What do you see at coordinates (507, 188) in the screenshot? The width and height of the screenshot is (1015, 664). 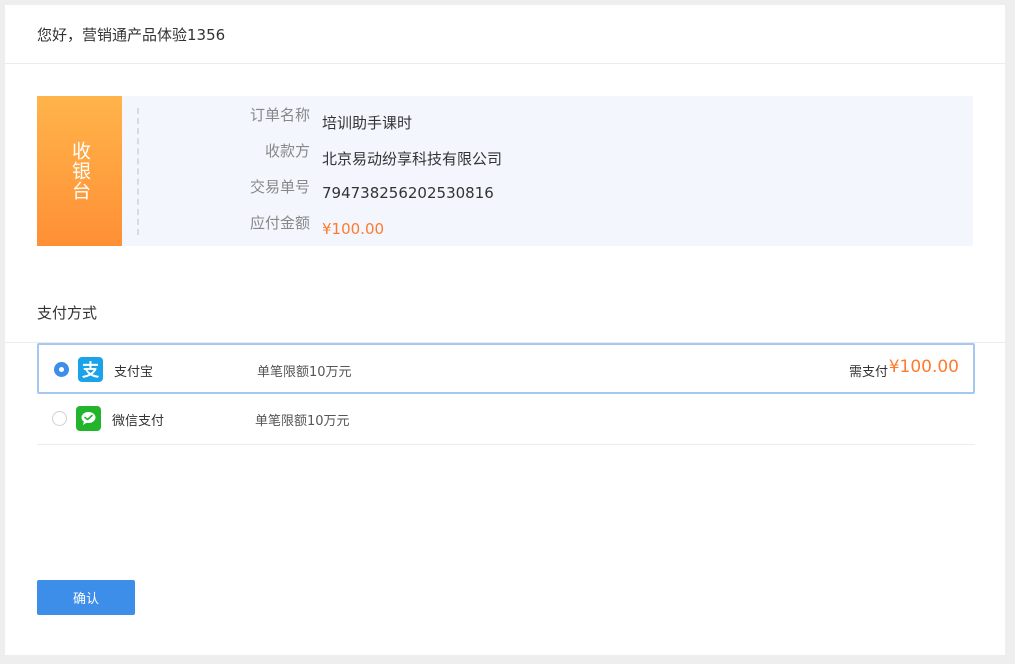 I see `order-row-trade-no: 交易单号` at bounding box center [507, 188].